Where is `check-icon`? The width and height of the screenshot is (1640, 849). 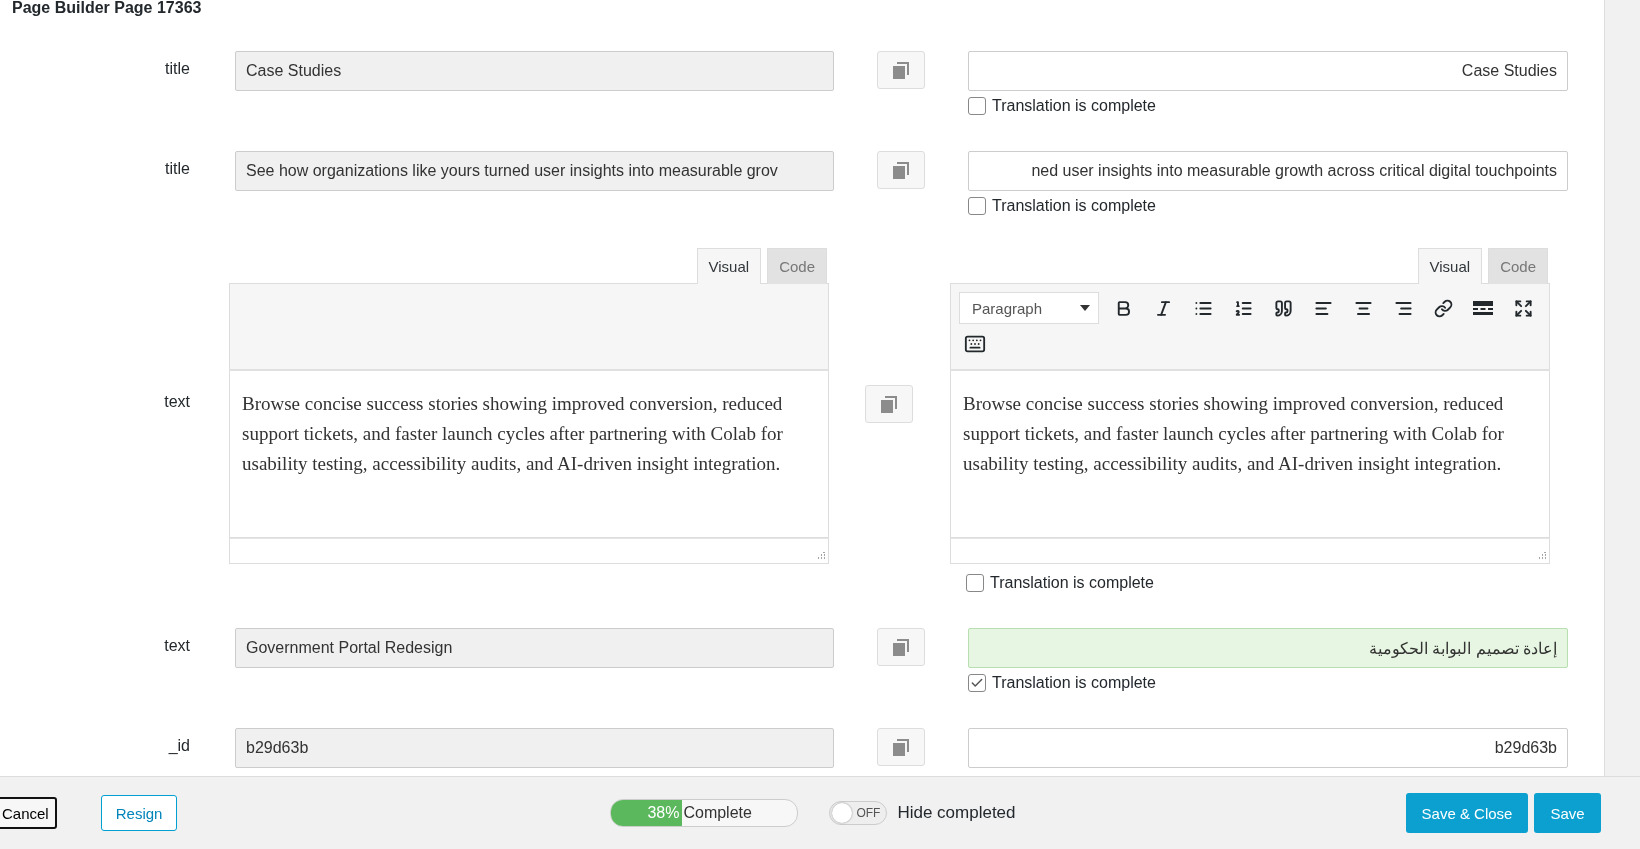 check-icon is located at coordinates (977, 683).